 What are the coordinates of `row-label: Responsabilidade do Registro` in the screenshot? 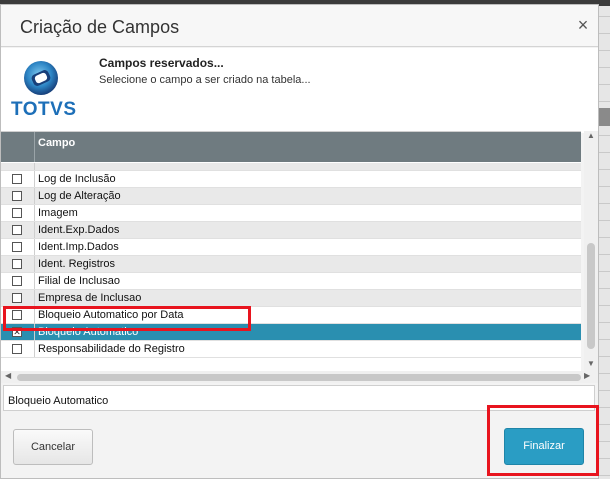 It's located at (111, 349).